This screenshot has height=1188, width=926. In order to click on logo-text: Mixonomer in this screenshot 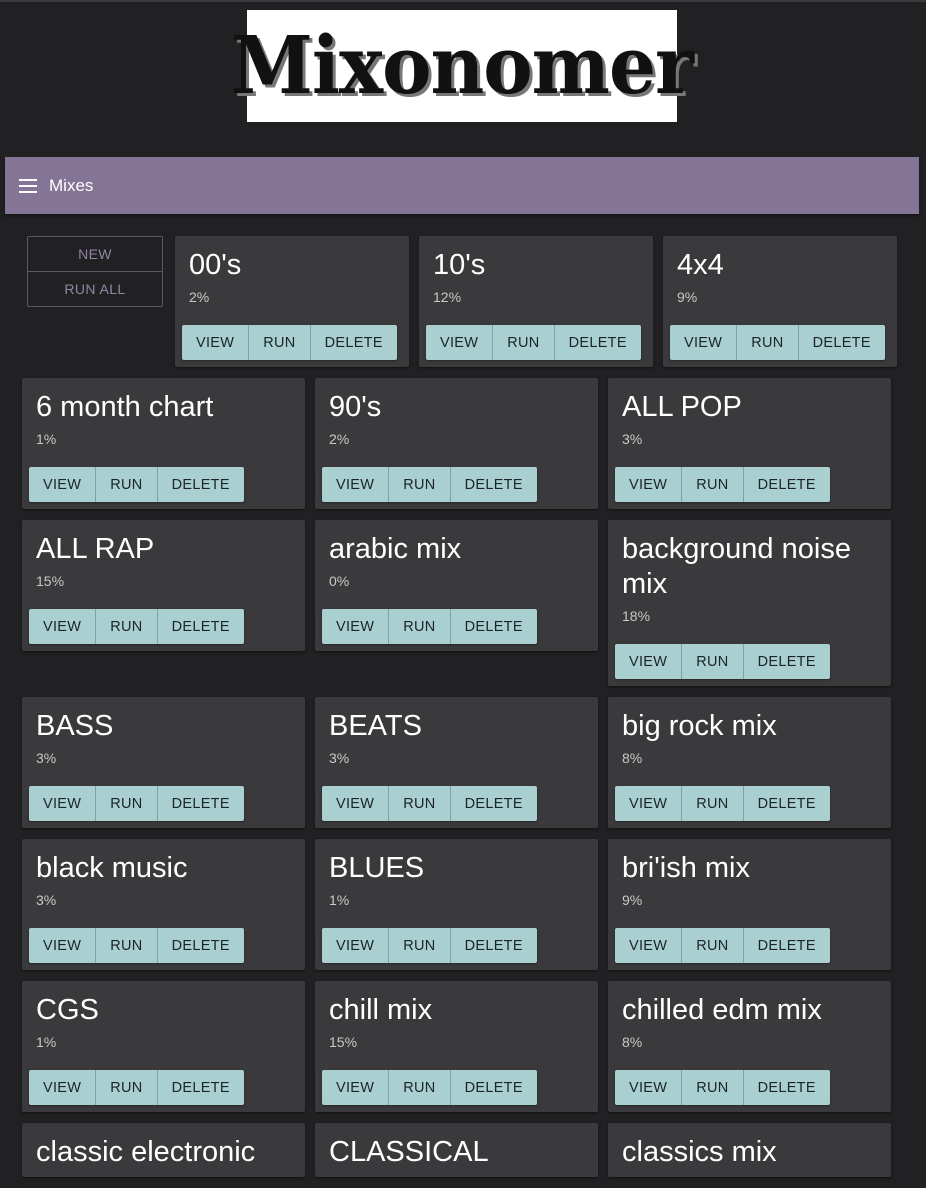, I will do `click(462, 66)`.